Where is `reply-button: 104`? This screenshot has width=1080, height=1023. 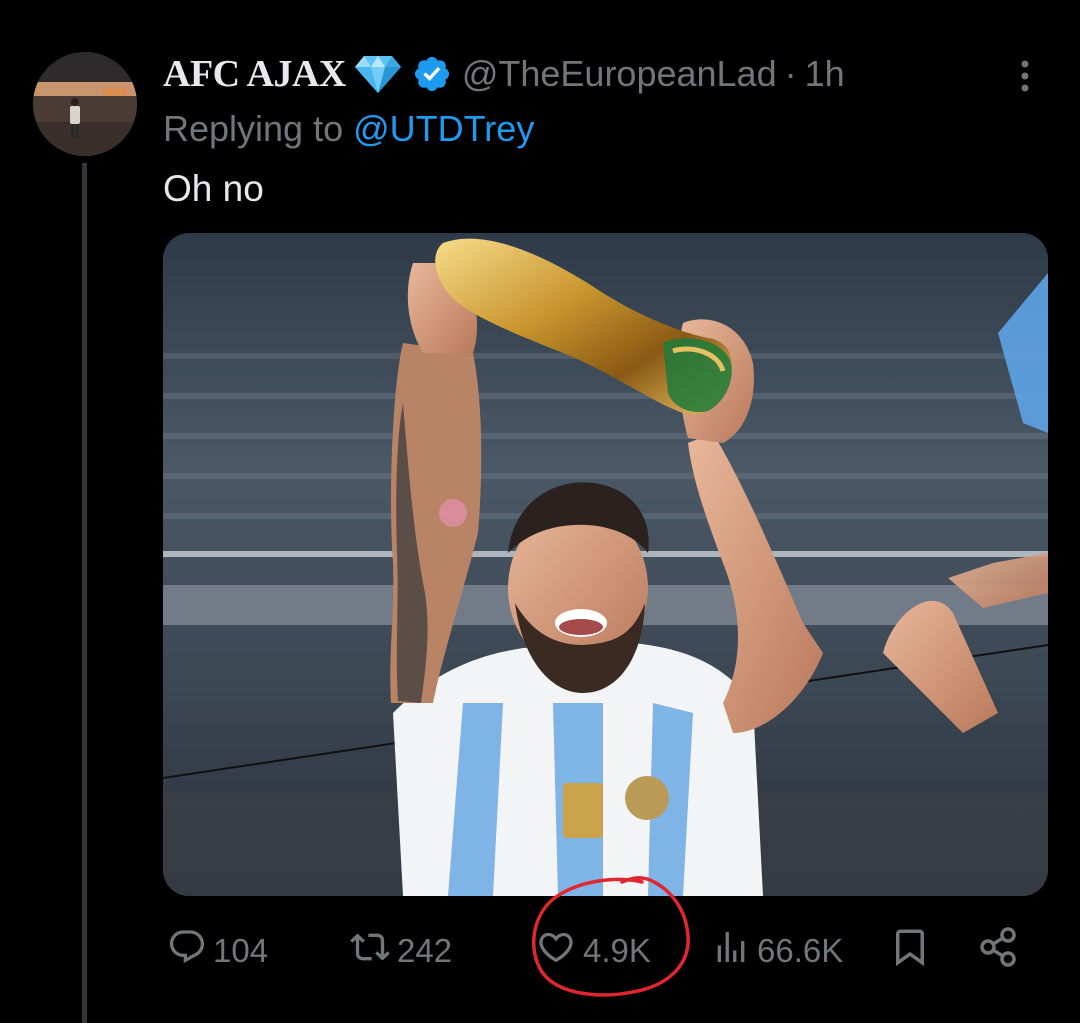 reply-button: 104 is located at coordinates (217, 951).